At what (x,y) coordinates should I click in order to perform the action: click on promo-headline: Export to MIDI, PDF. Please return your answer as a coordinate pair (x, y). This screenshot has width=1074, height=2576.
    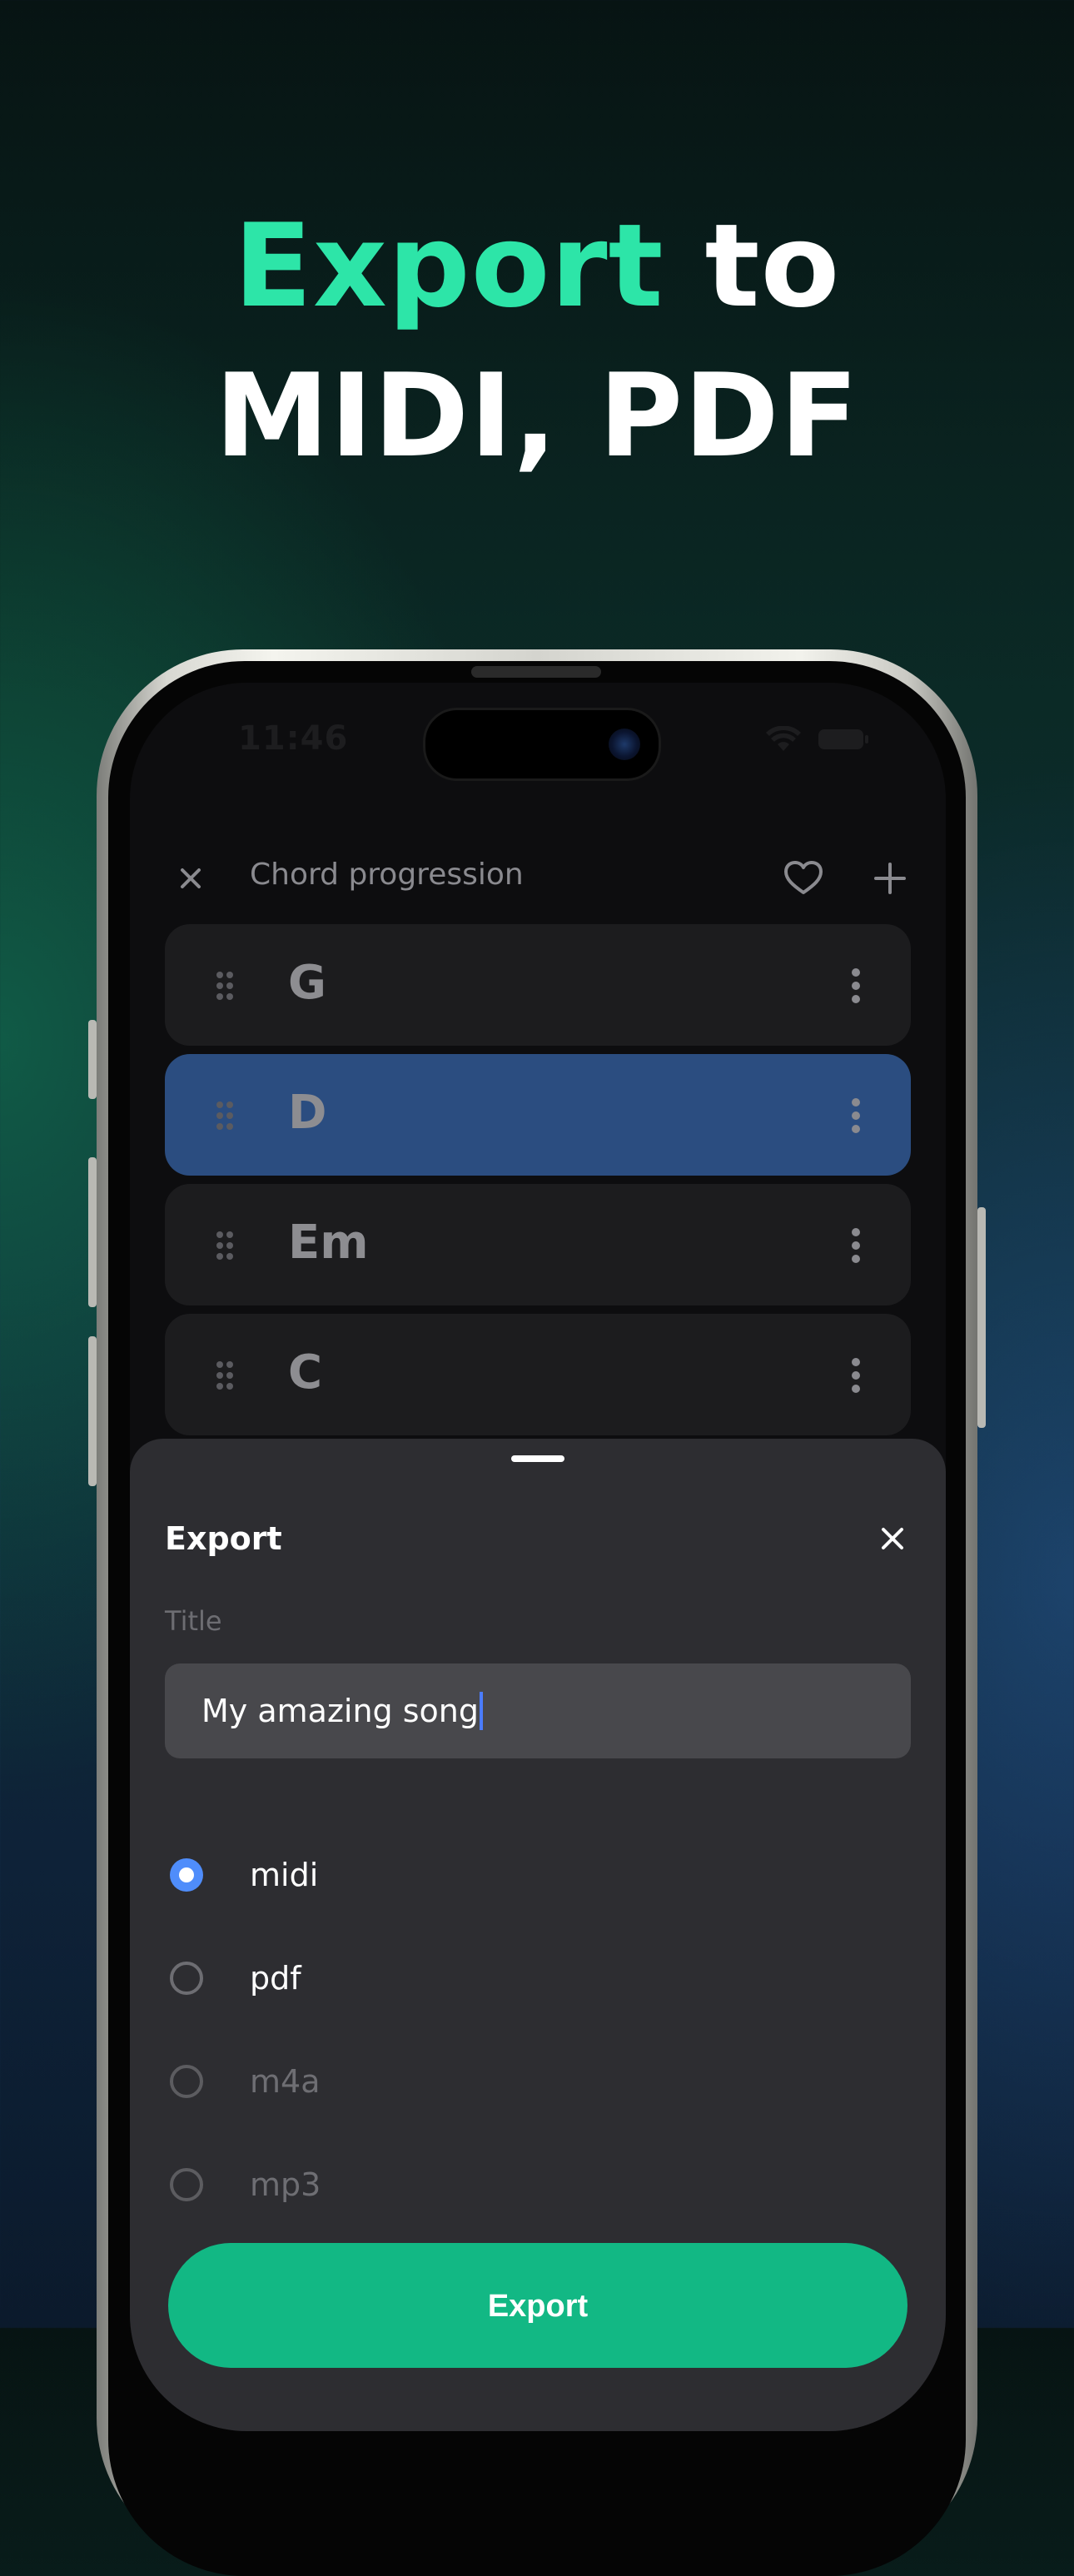
    Looking at the image, I should click on (537, 341).